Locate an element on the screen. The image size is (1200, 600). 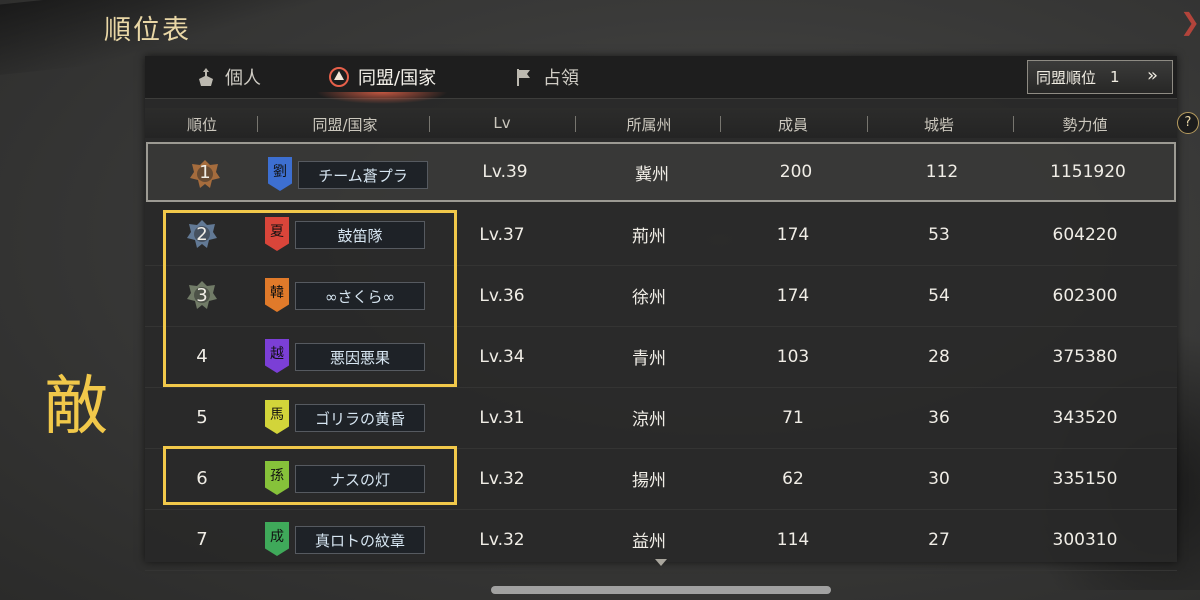
tab-occupation: 占領 is located at coordinates (546, 77).